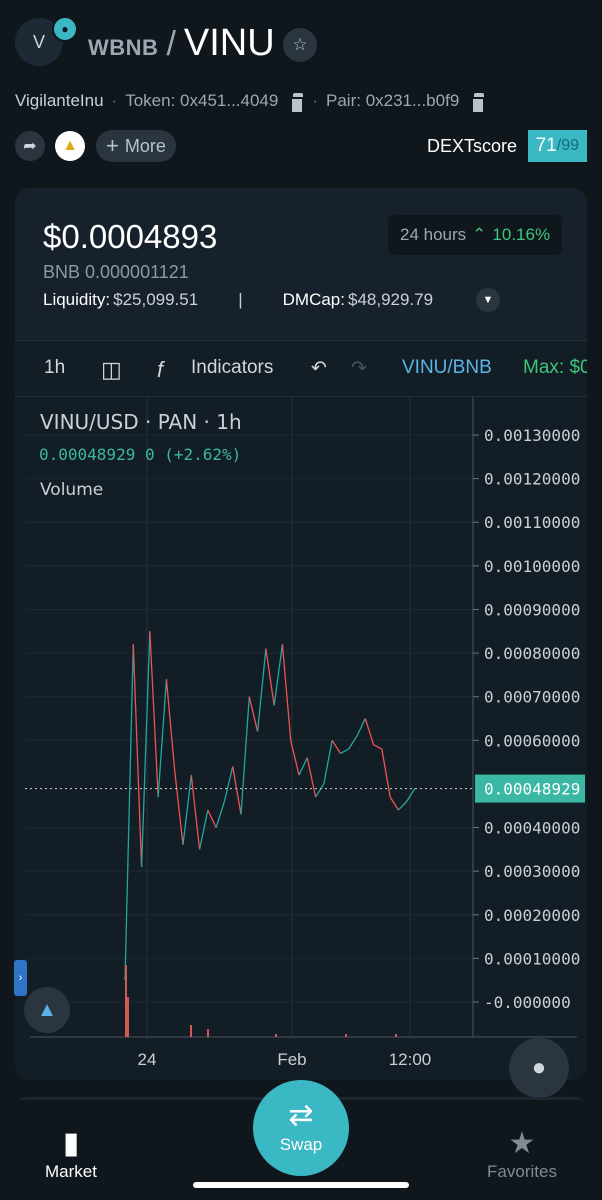 The image size is (602, 1200). I want to click on y-tick-label: 0.00120000, so click(532, 479).